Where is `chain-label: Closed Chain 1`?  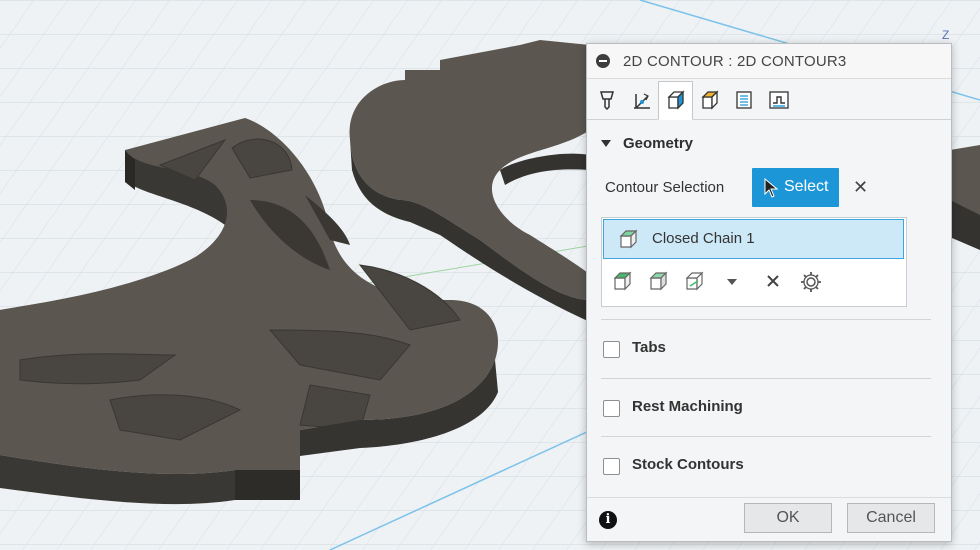
chain-label: Closed Chain 1 is located at coordinates (703, 238).